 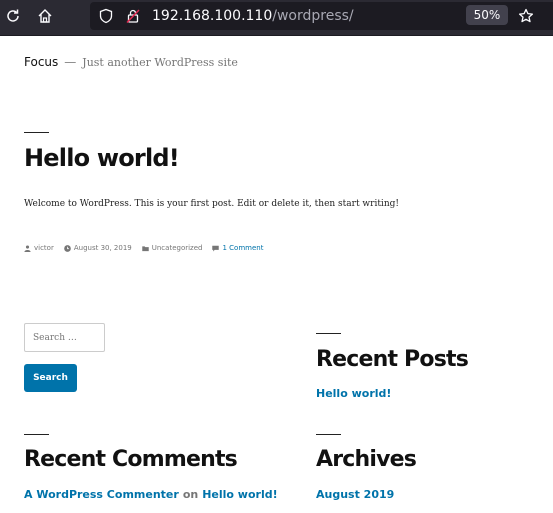 I want to click on post-title: Hello world!, so click(x=102, y=158).